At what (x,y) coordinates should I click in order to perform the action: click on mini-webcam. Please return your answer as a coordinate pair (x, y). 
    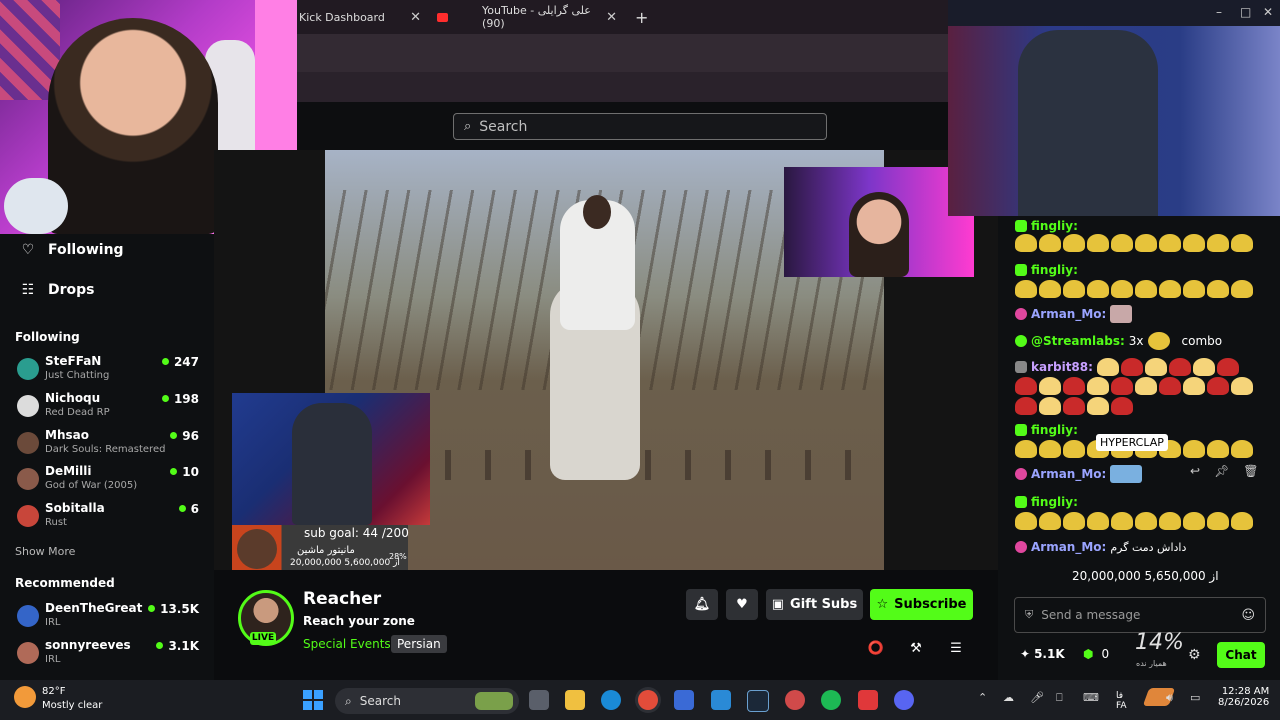
    Looking at the image, I should click on (879, 222).